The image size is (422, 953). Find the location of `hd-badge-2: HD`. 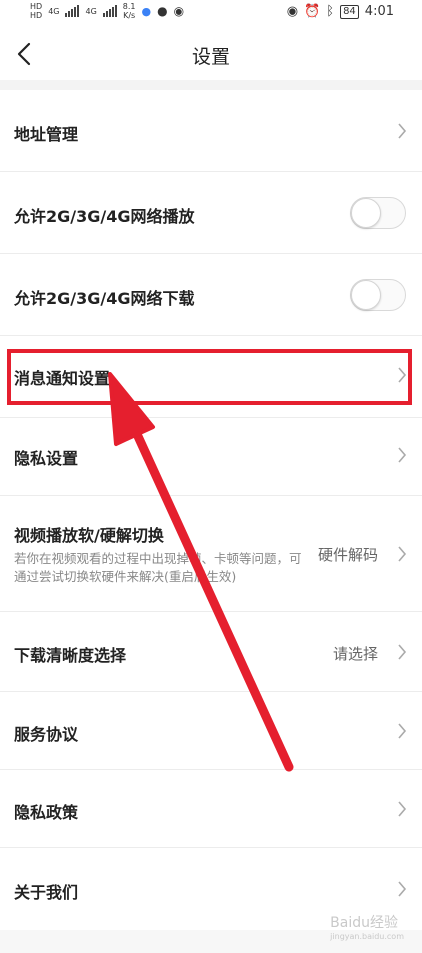

hd-badge-2: HD is located at coordinates (36, 15).